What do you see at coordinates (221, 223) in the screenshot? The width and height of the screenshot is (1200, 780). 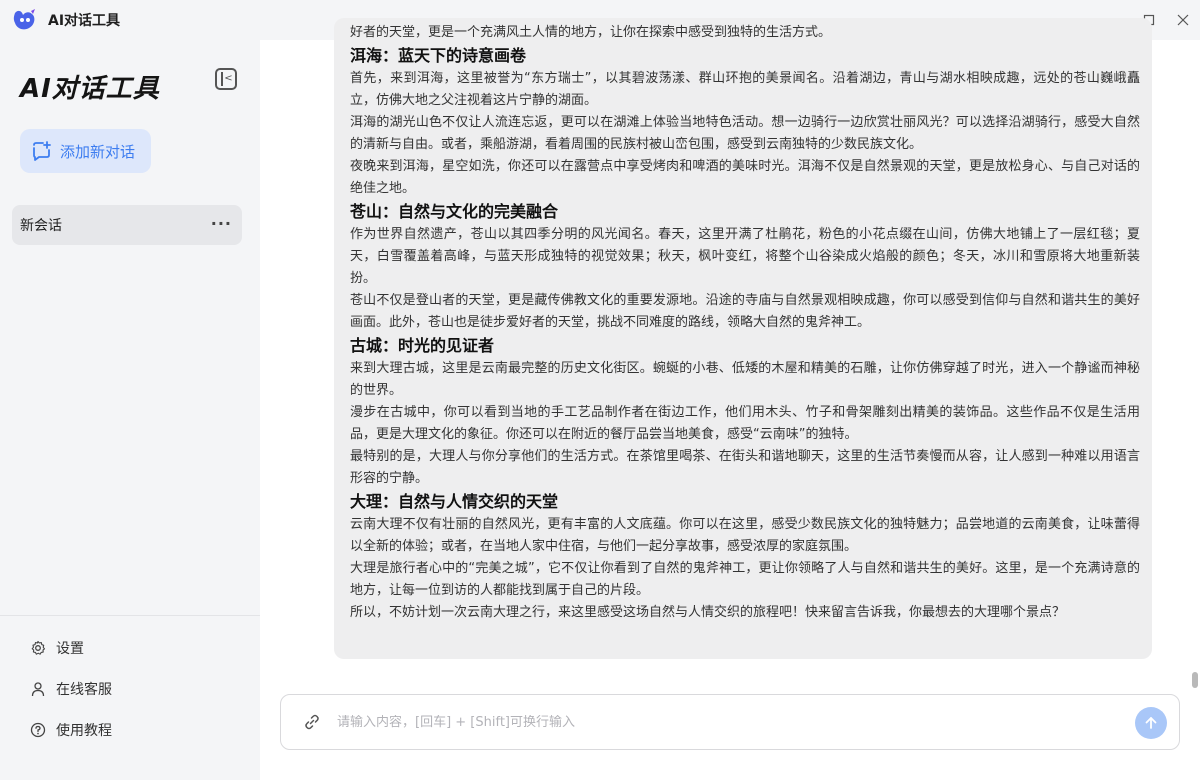 I see `more-options-icon: ···` at bounding box center [221, 223].